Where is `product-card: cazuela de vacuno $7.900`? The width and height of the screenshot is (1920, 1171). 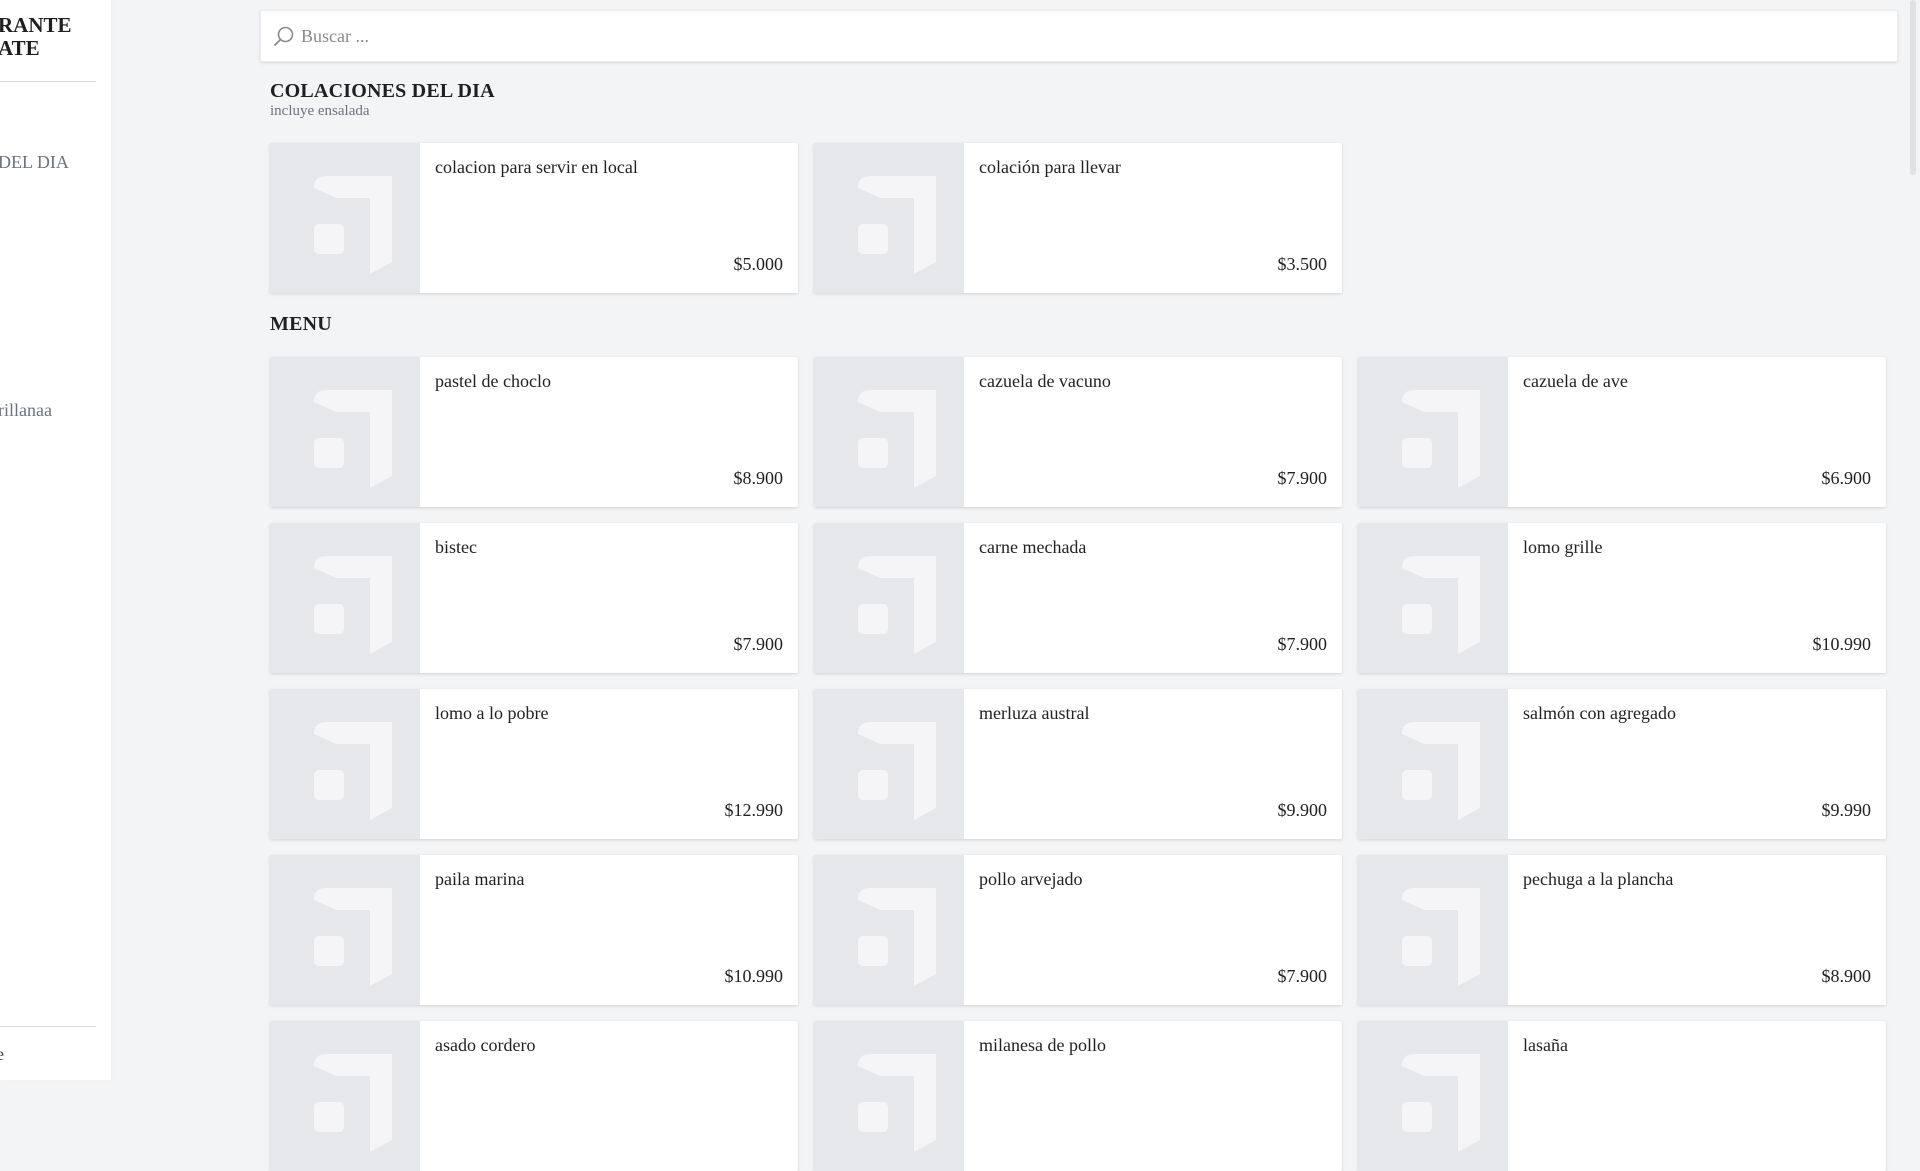 product-card: cazuela de vacuno $7.900 is located at coordinates (1078, 432).